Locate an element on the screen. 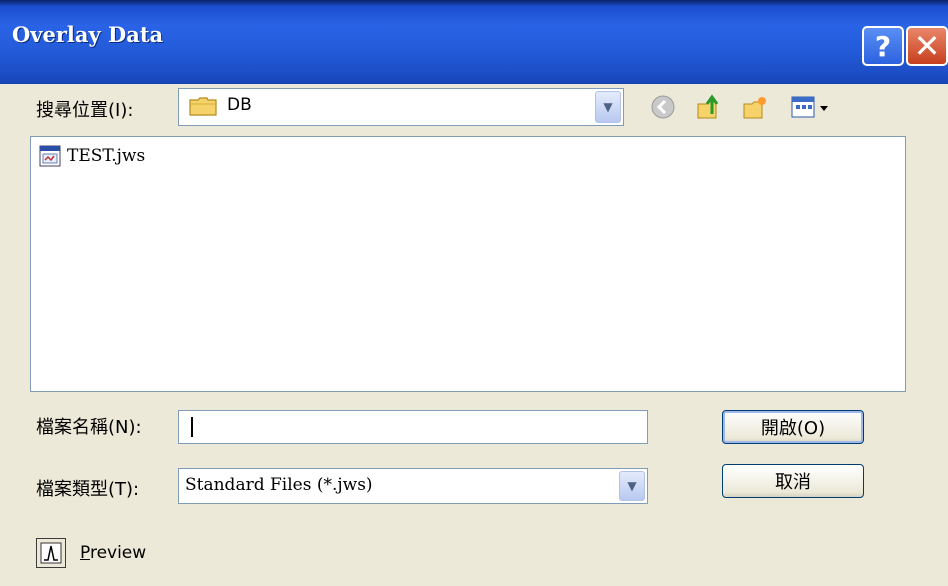 This screenshot has width=948, height=586. view-menu-icon is located at coordinates (813, 107).